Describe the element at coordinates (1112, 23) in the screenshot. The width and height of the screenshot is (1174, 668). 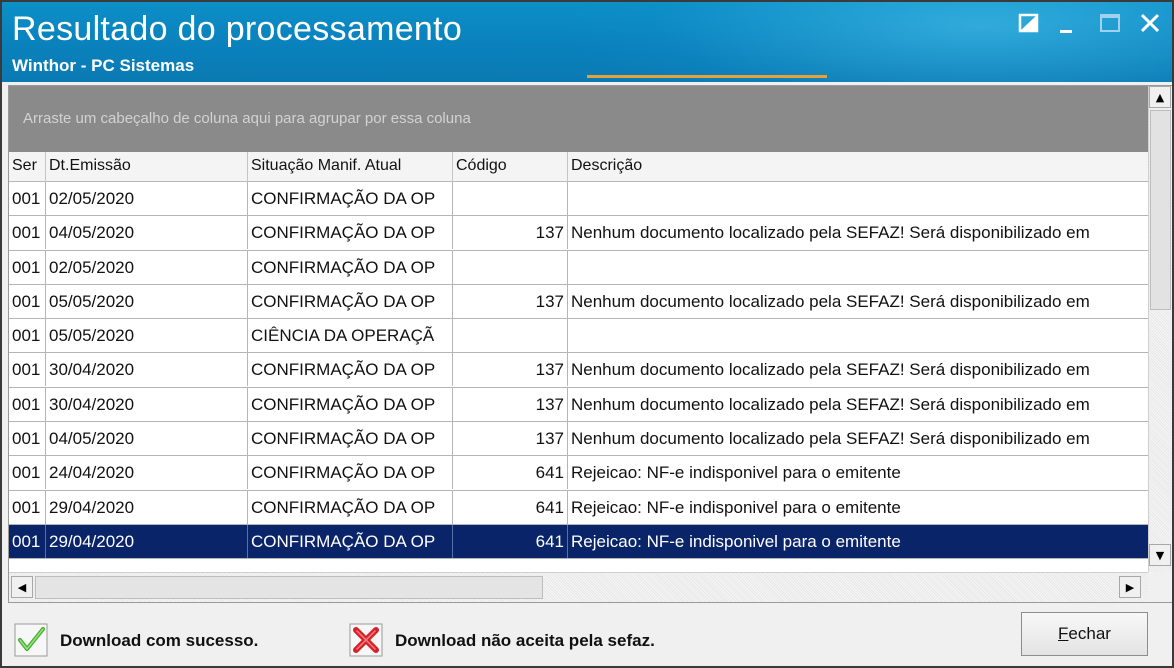
I see `maximize-button` at that location.